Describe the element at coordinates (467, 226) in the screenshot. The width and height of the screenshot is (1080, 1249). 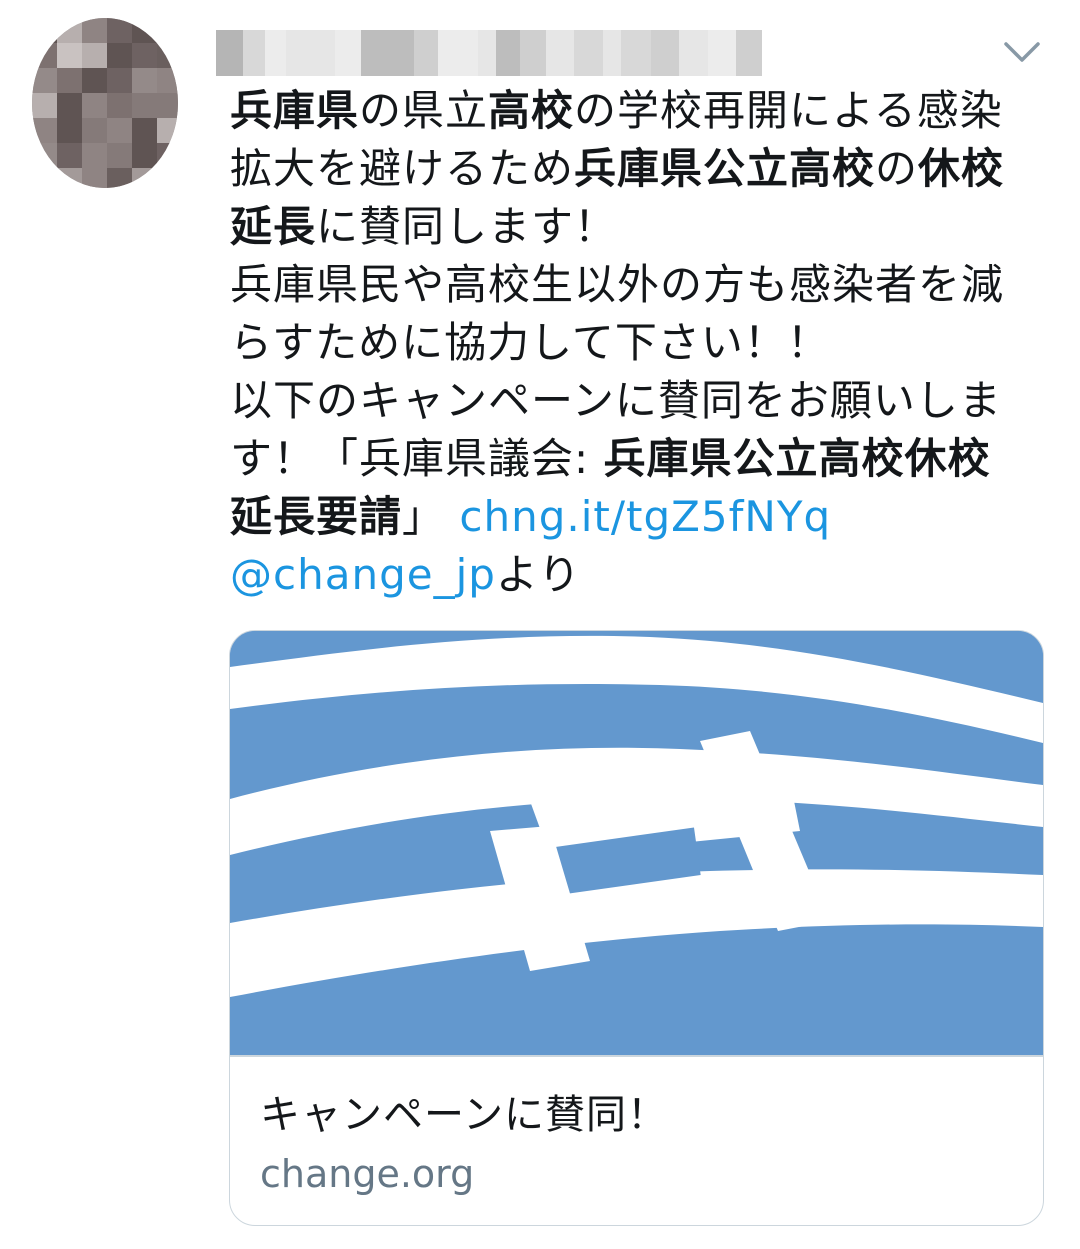
I see `text-segment: に賛同します！` at that location.